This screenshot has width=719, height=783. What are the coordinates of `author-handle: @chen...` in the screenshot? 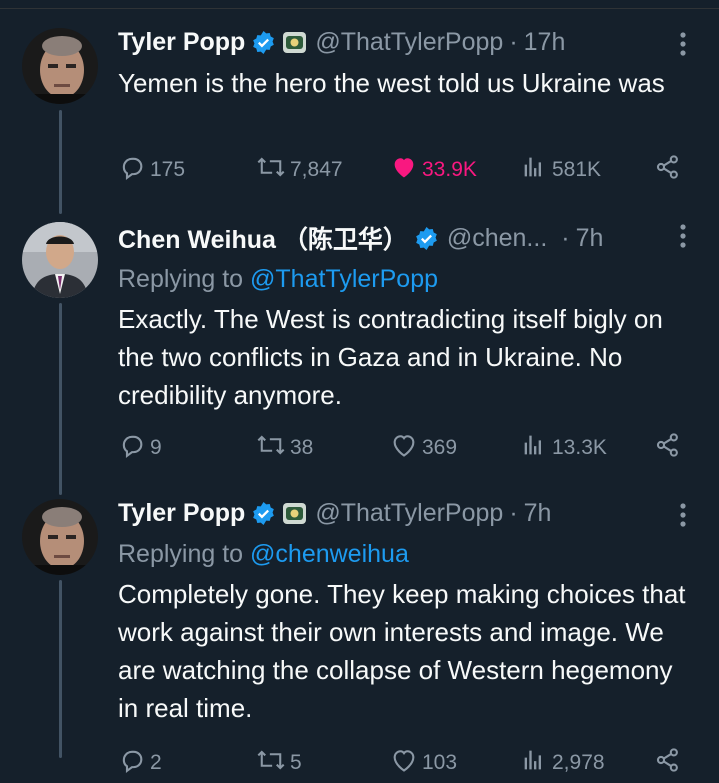 It's located at (497, 238).